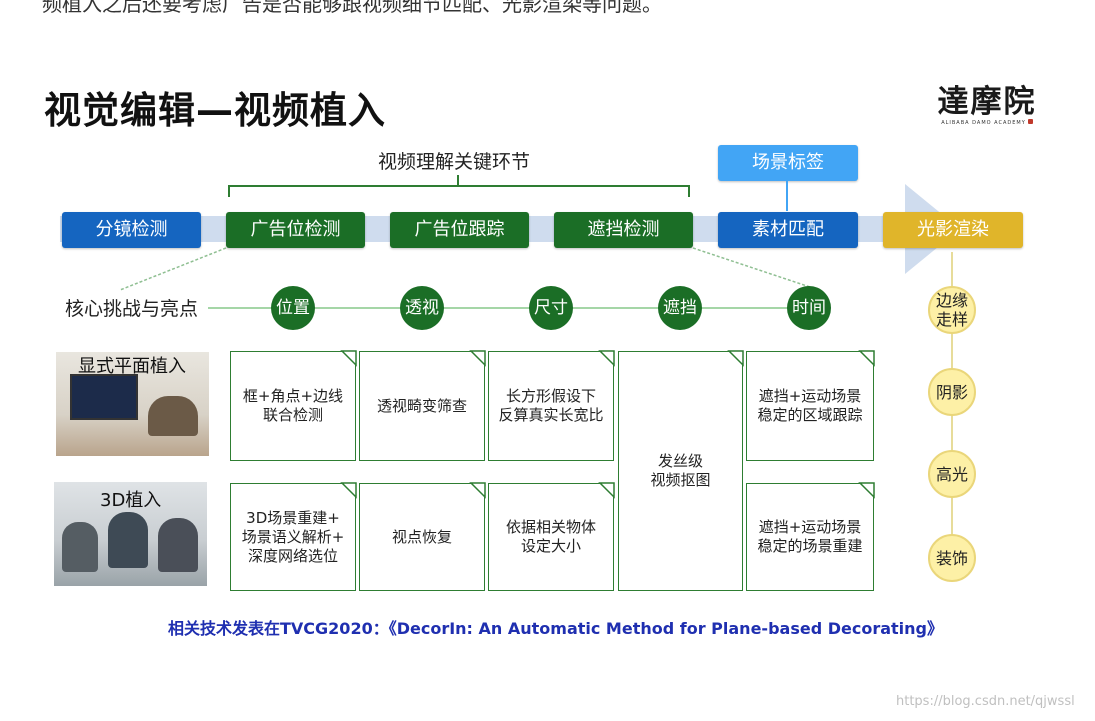  Describe the element at coordinates (422, 537) in the screenshot. I see `card-3d-perspective: 视点恢复` at that location.